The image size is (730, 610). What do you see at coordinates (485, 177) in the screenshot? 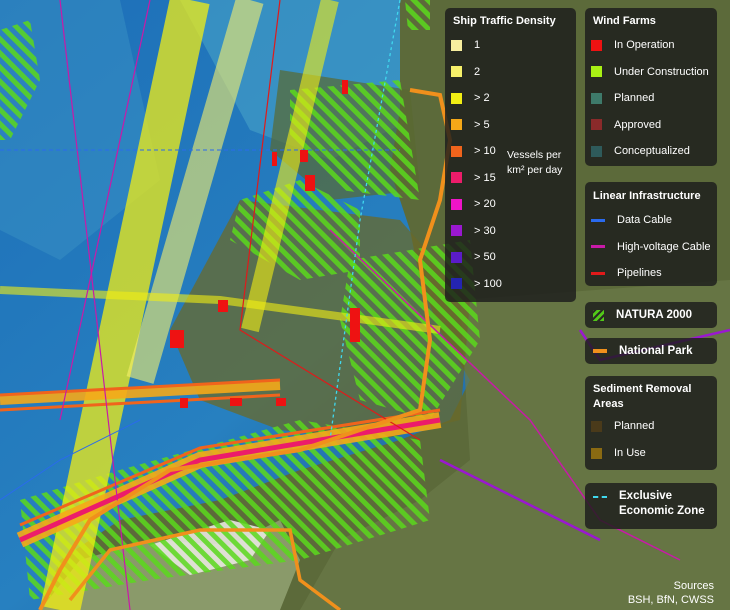
I see `traffic-density-label: > 15` at bounding box center [485, 177].